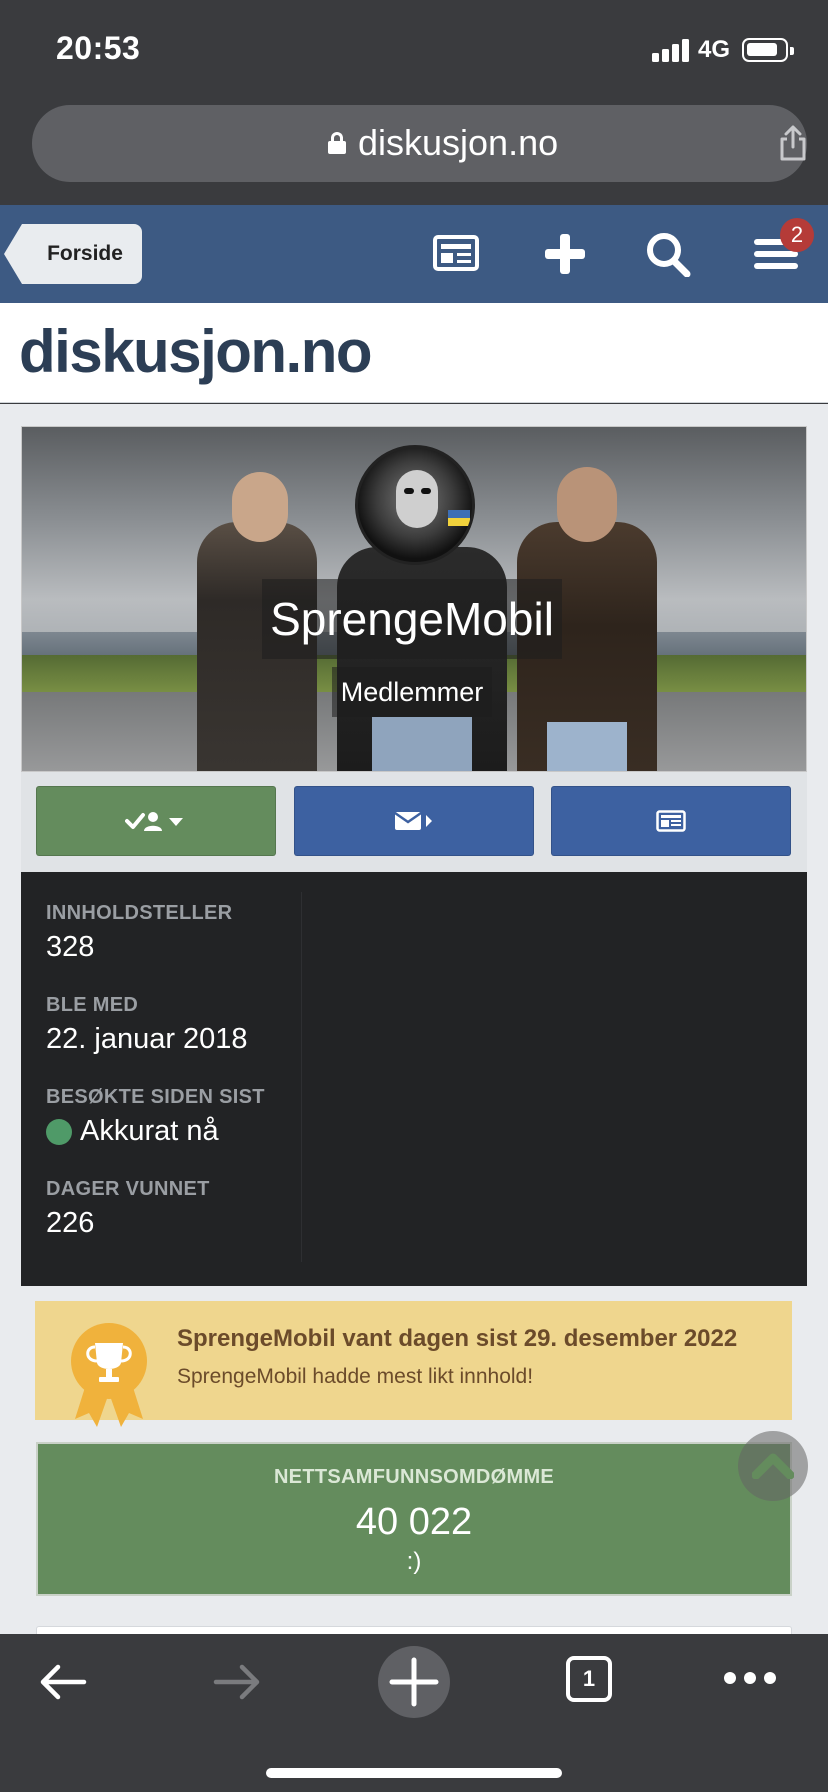  I want to click on profile-actions, so click(414, 822).